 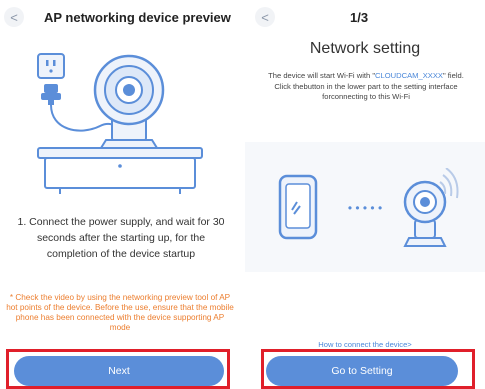 I want to click on phone-camera-illustration: • • • • •, so click(x=368, y=207).